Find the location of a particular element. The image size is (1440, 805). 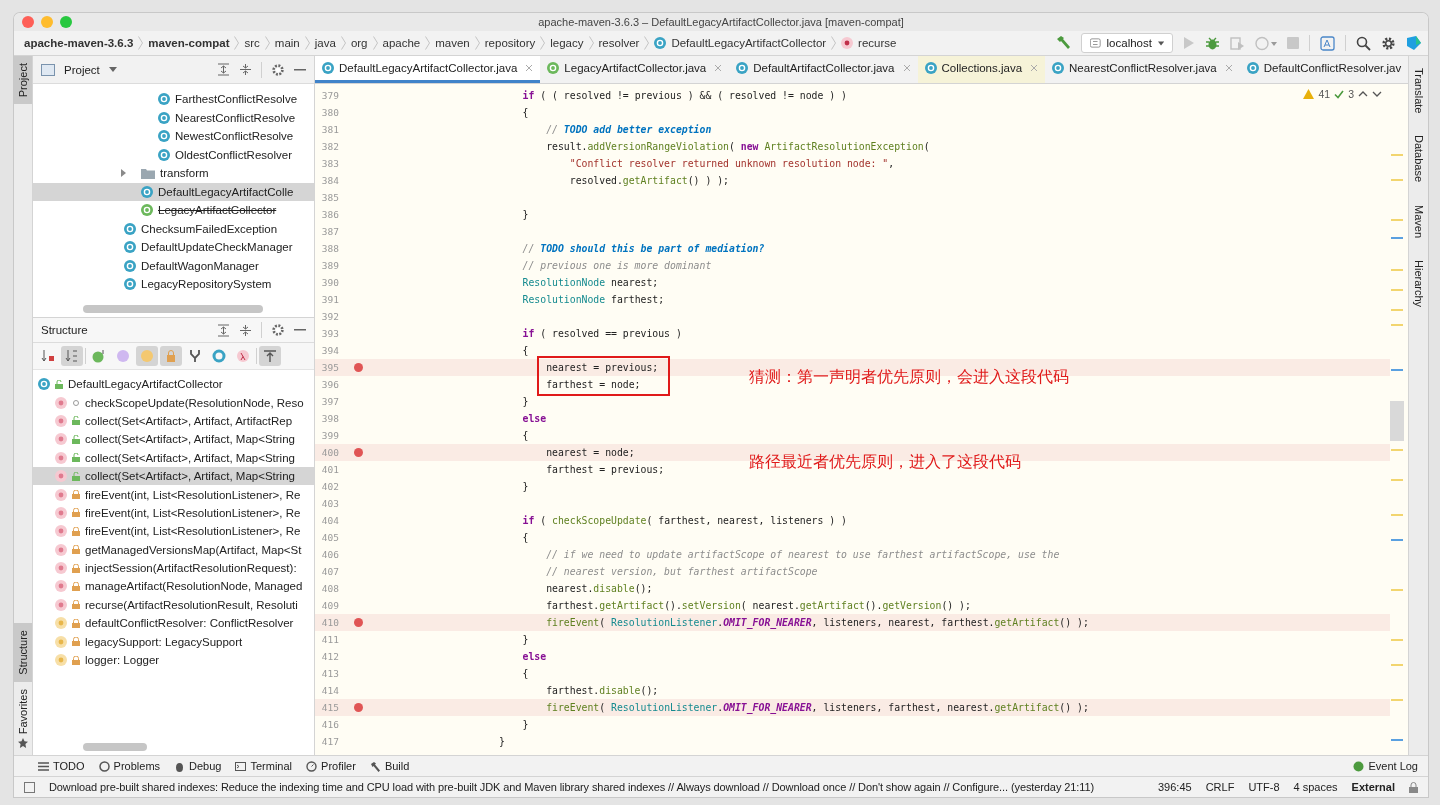

expand-arrow-icon is located at coordinates (123, 173).